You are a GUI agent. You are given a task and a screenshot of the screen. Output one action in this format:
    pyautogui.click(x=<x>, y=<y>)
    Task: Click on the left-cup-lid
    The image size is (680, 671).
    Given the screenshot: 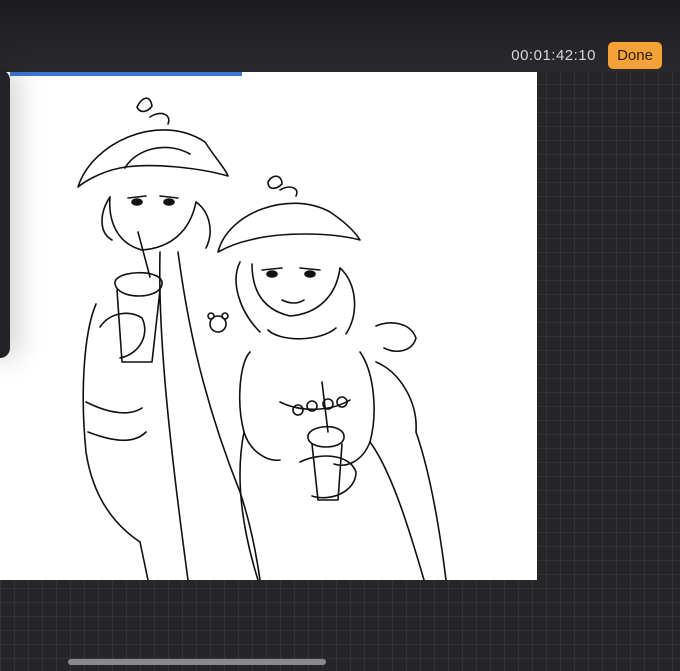 What is the action you would take?
    pyautogui.click(x=138, y=284)
    